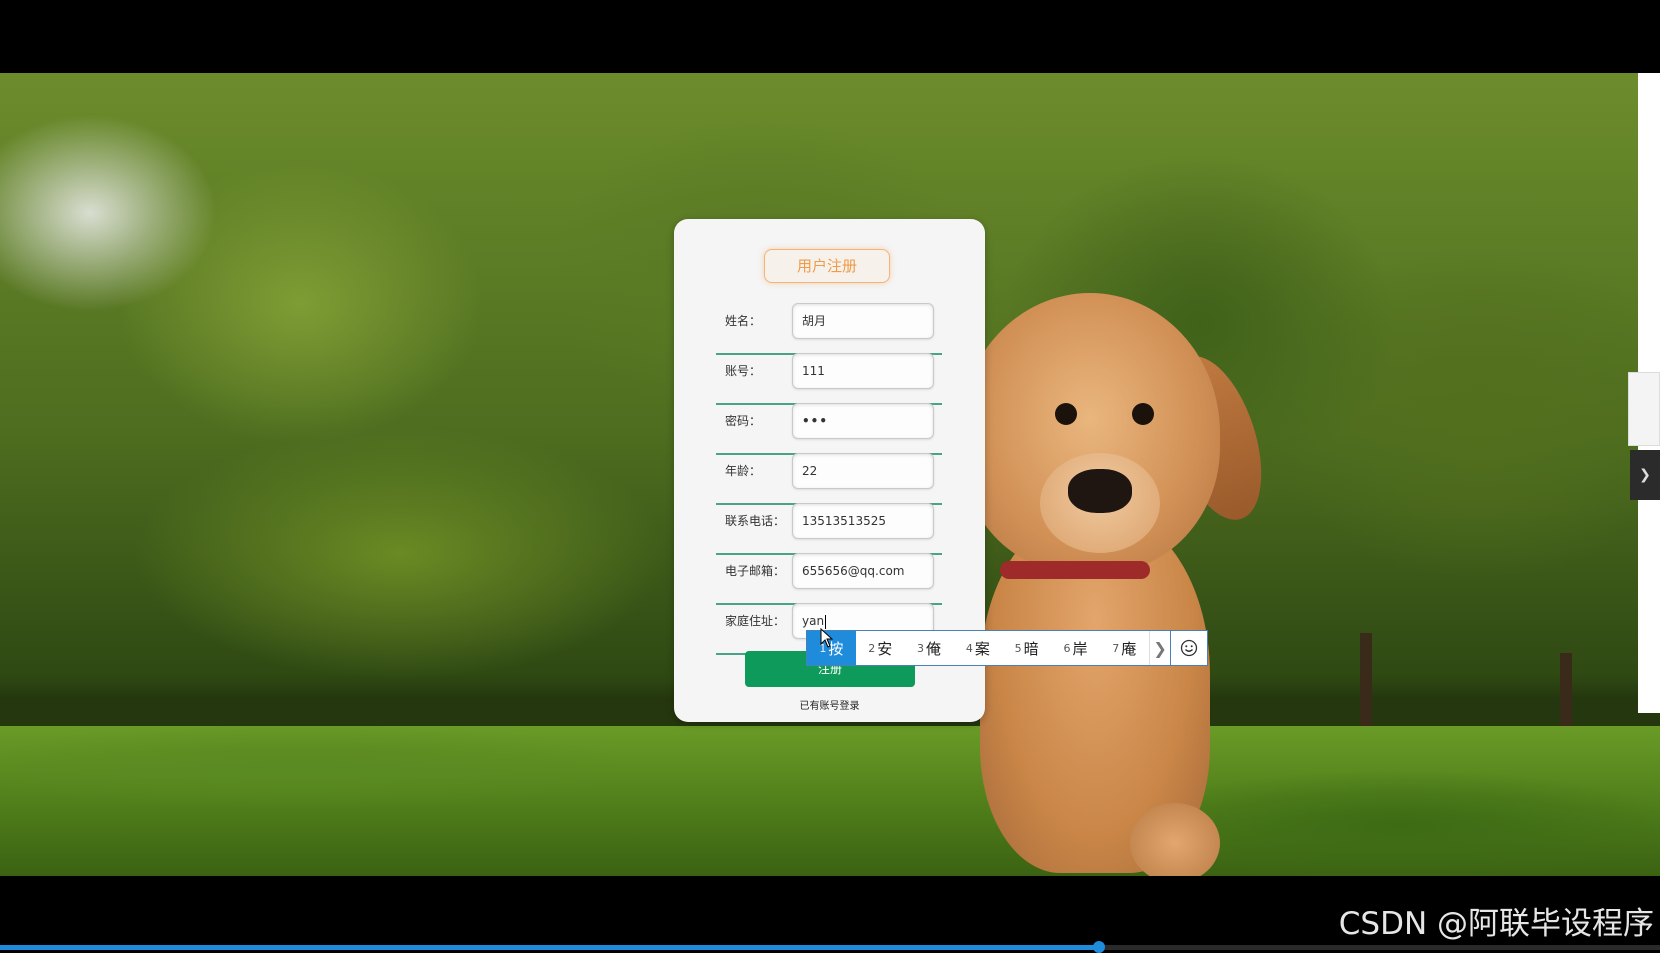 The width and height of the screenshot is (1660, 953). What do you see at coordinates (755, 571) in the screenshot?
I see `email-label: 电子邮箱：` at bounding box center [755, 571].